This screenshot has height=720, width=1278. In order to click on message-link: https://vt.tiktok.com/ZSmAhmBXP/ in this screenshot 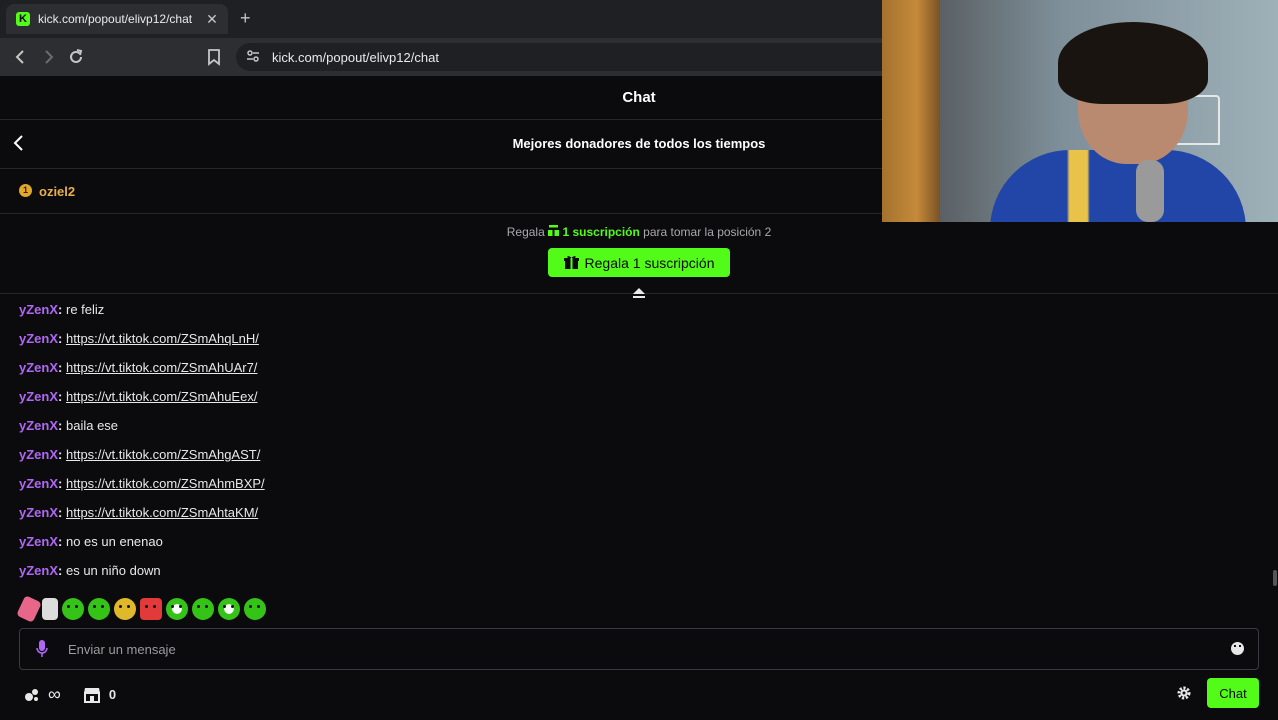, I will do `click(165, 483)`.